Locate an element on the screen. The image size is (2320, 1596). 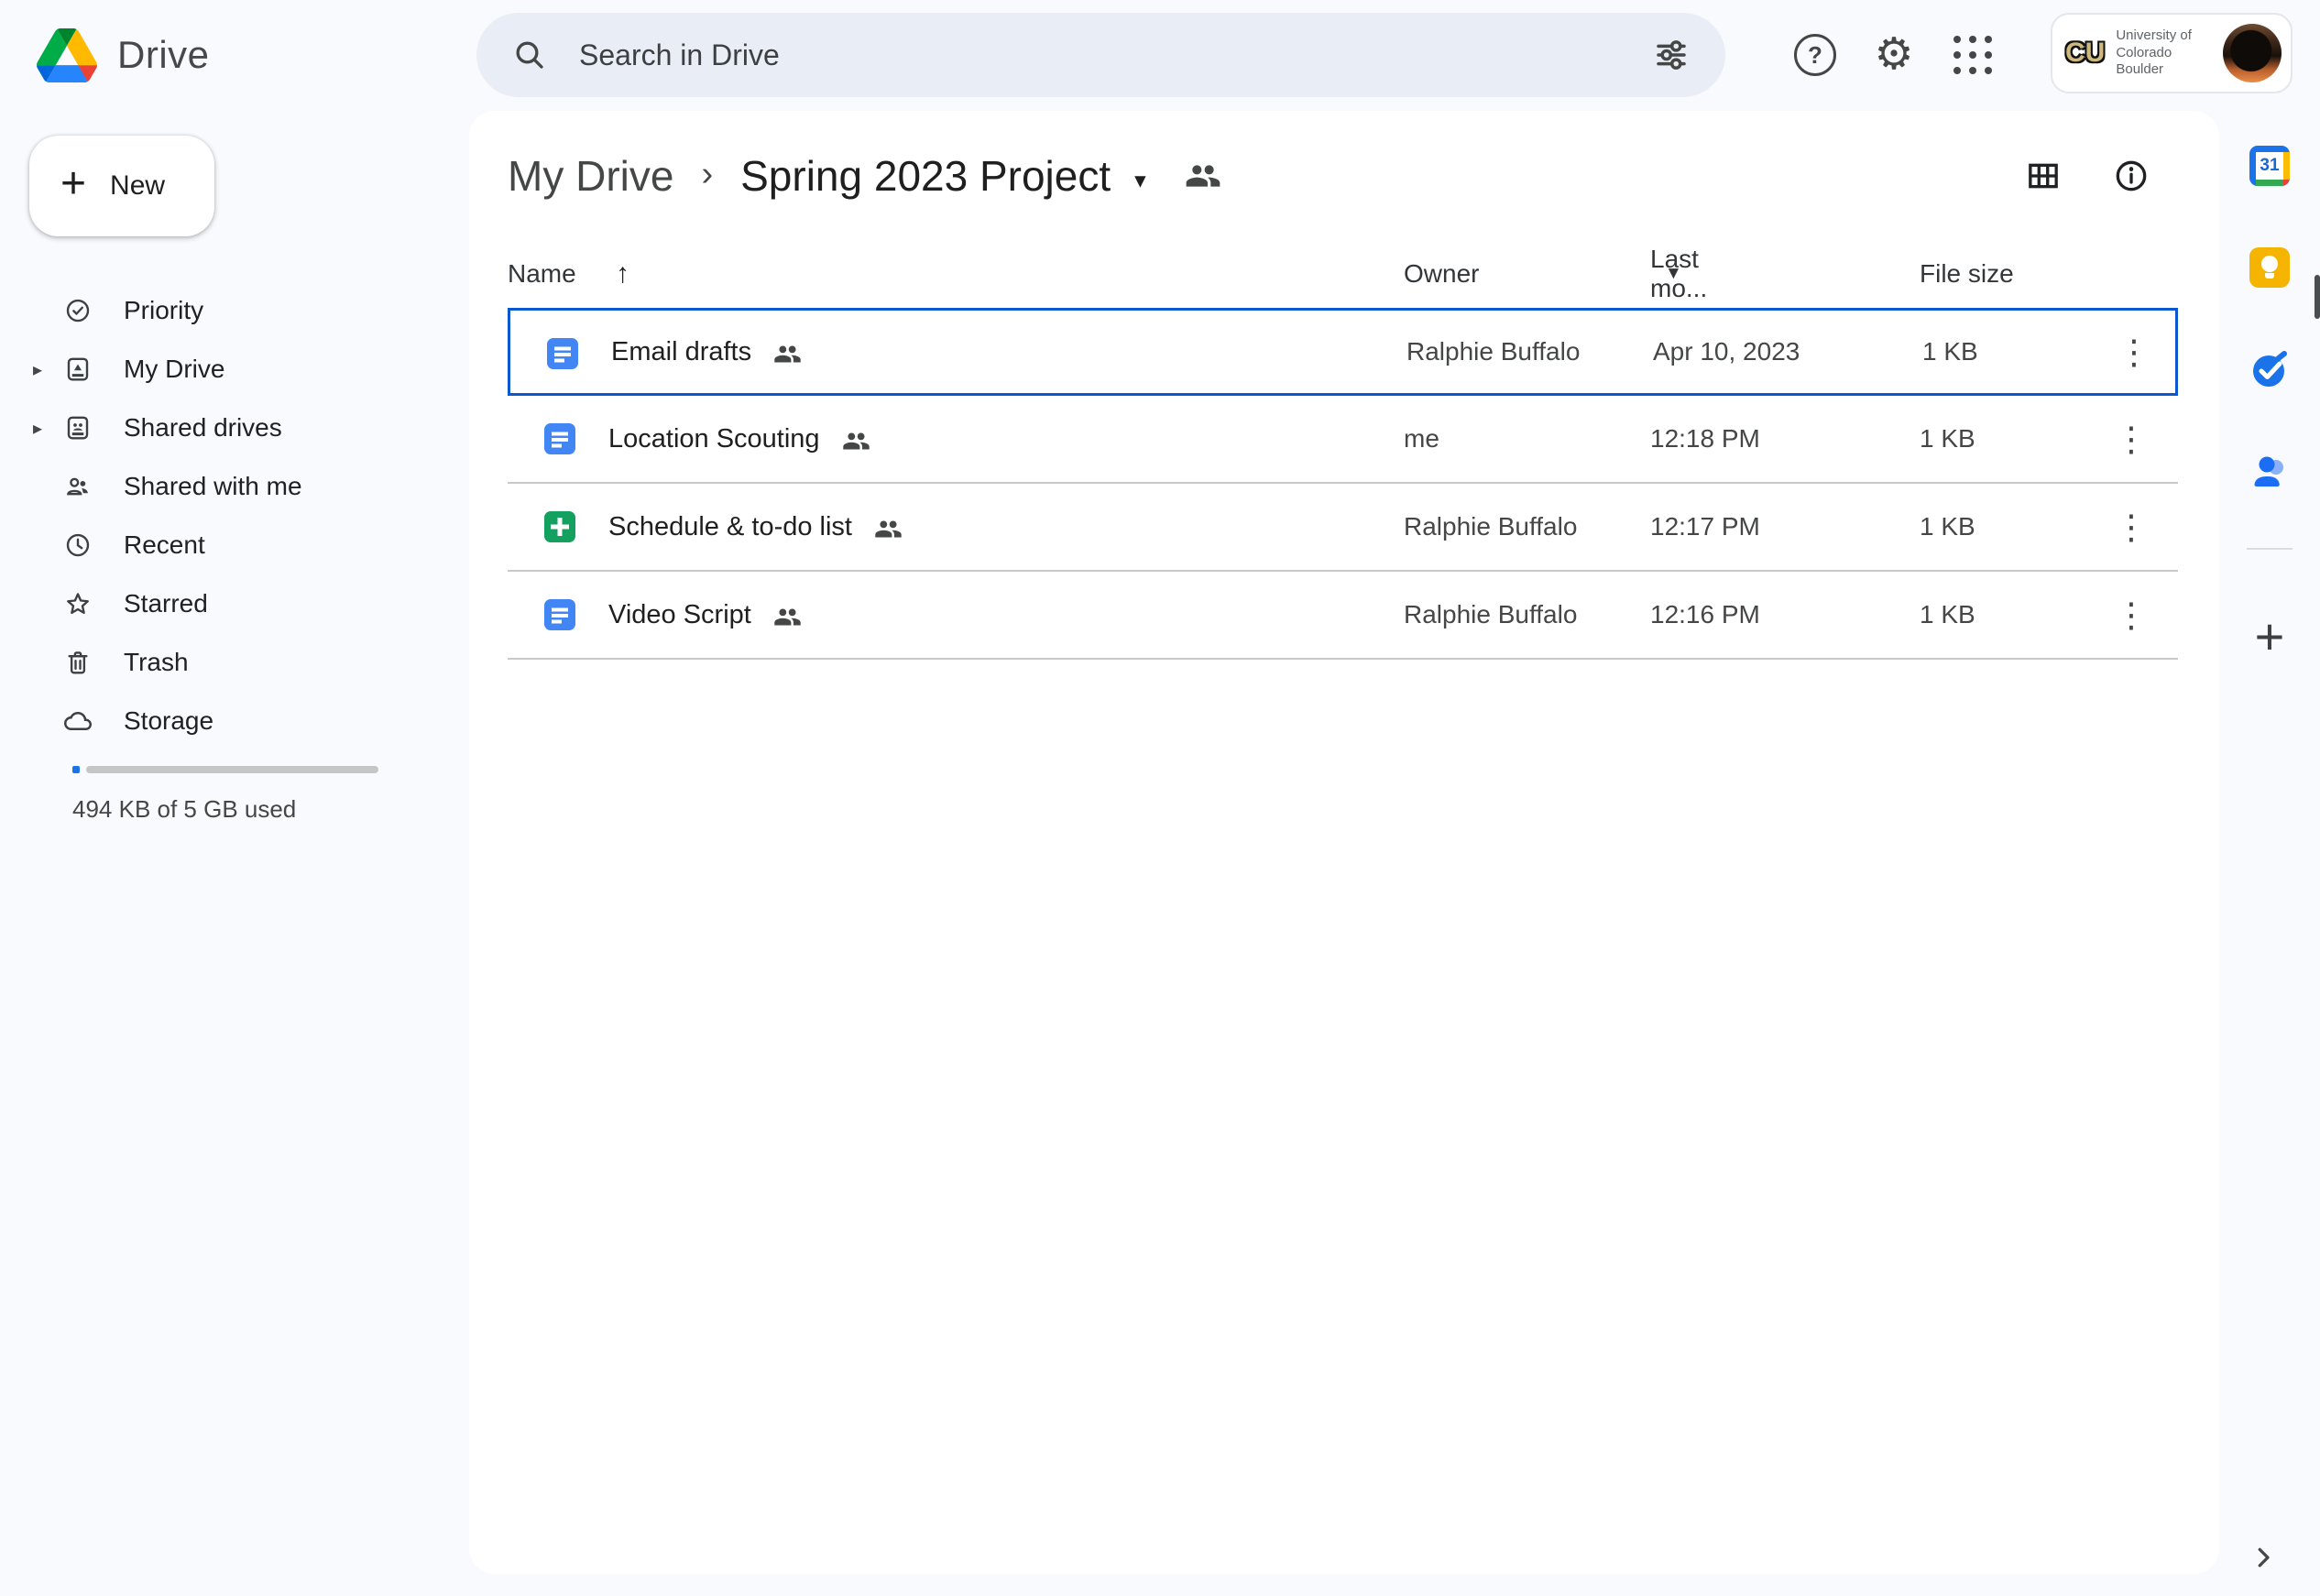
table-header: Name ↑ Owner Last mo... ▼ File size is located at coordinates (1261, 274).